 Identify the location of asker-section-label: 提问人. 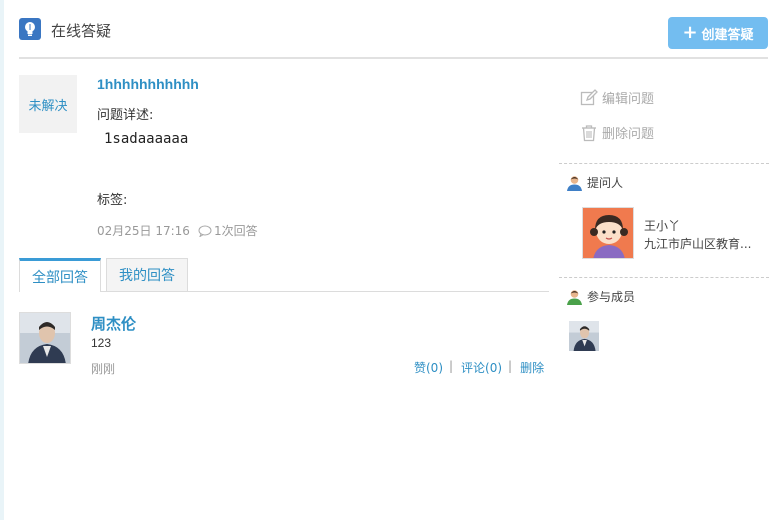
(605, 183).